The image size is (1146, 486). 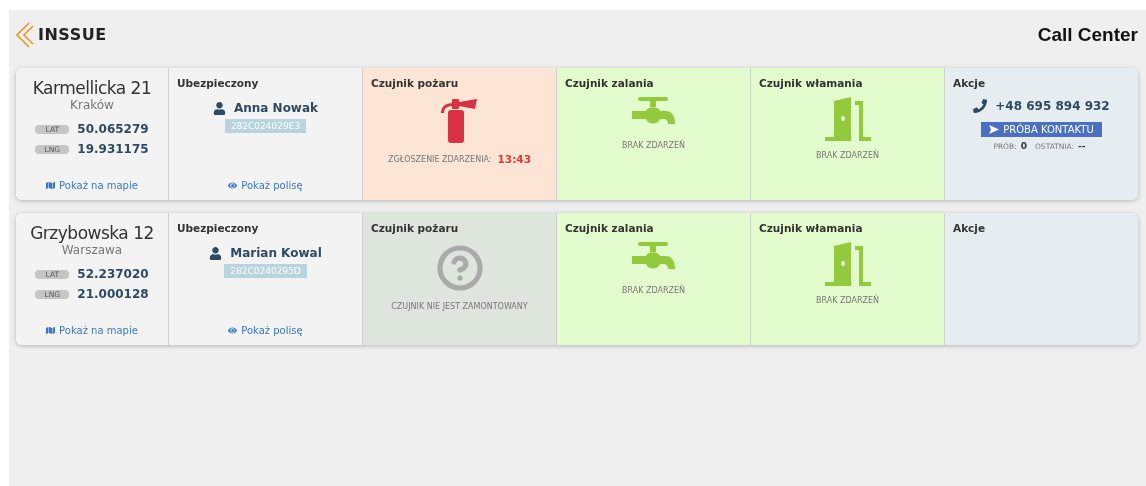 I want to click on insured-name: Anna Nowak, so click(x=276, y=108).